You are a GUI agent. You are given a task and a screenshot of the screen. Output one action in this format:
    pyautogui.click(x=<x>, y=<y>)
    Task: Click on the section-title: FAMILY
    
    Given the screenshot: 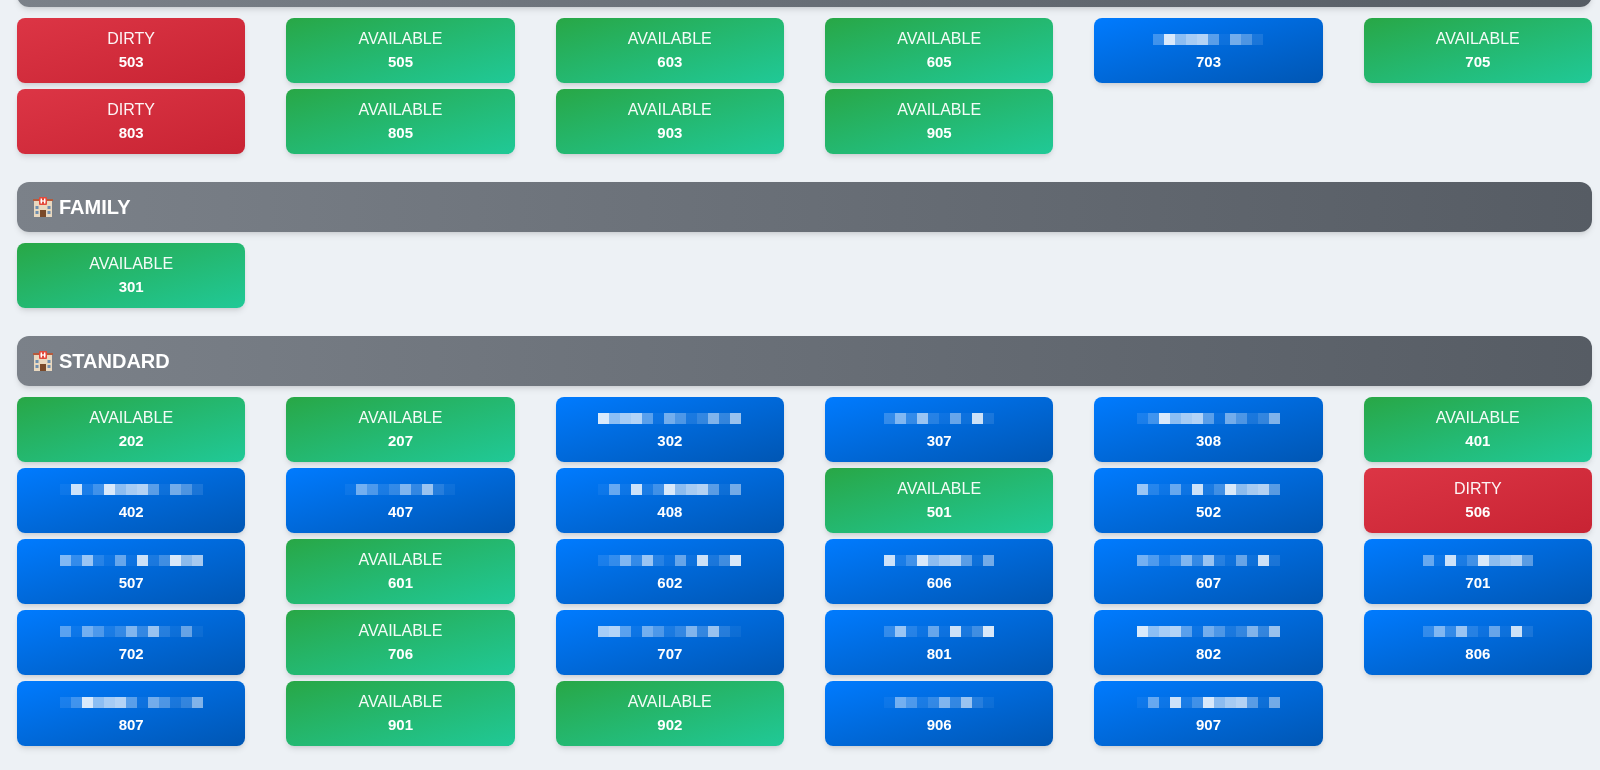 What is the action you would take?
    pyautogui.click(x=95, y=207)
    